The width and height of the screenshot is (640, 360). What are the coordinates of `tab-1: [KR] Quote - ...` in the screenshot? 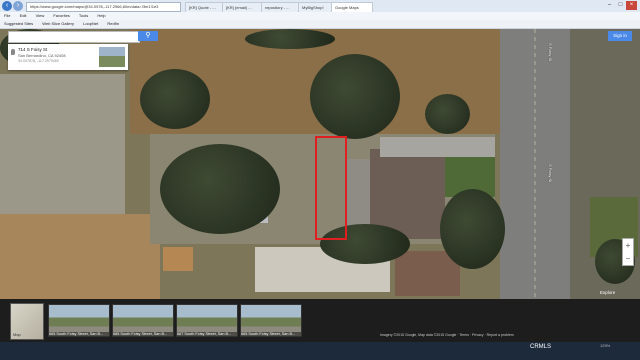 It's located at (206, 7).